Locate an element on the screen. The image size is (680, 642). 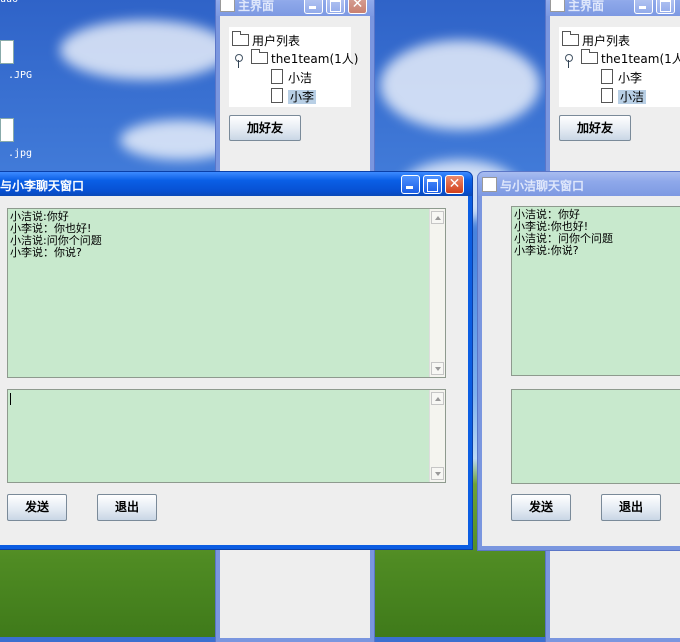
title-bar: 主界面 ✕ is located at coordinates (295, 8).